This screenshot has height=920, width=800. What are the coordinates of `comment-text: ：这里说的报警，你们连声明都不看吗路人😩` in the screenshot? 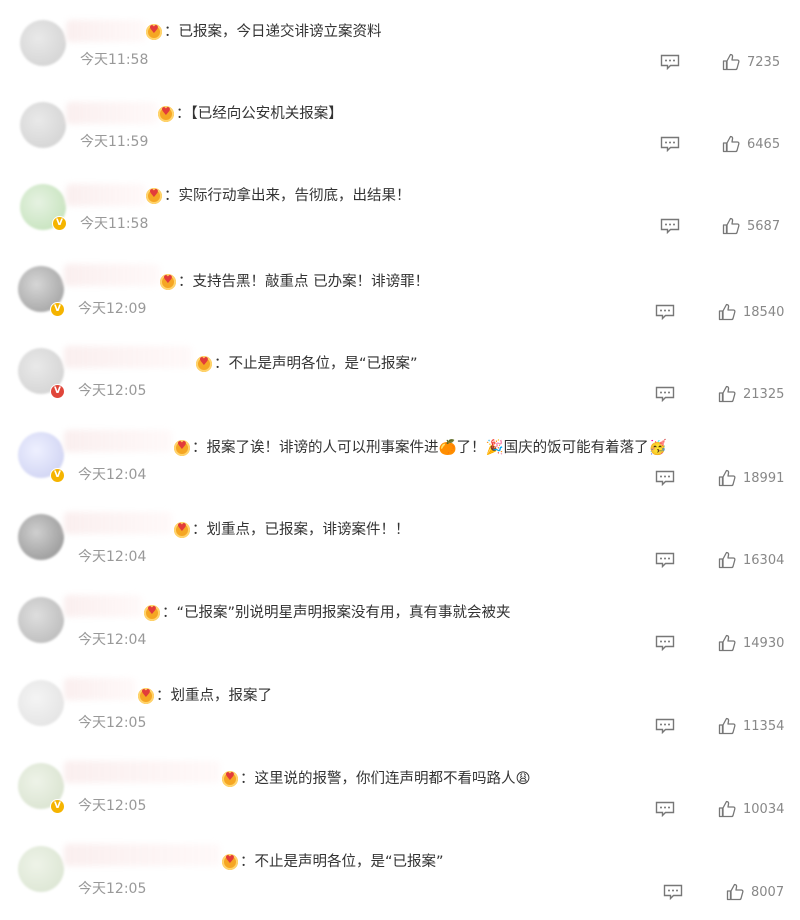 It's located at (385, 779).